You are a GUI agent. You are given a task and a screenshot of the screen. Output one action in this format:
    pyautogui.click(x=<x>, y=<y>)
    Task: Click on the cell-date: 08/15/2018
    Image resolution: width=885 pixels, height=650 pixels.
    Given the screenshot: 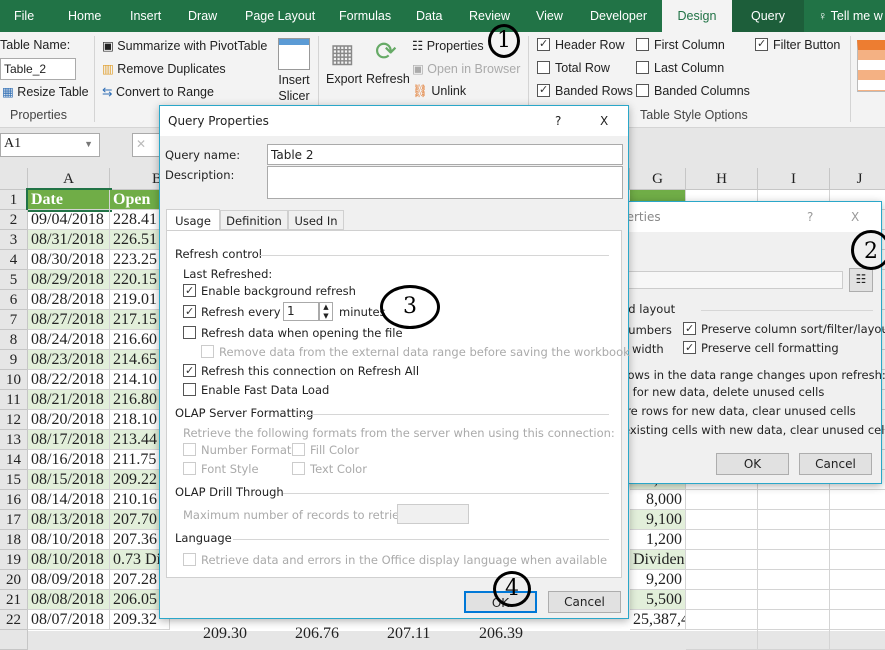 What is the action you would take?
    pyautogui.click(x=69, y=480)
    